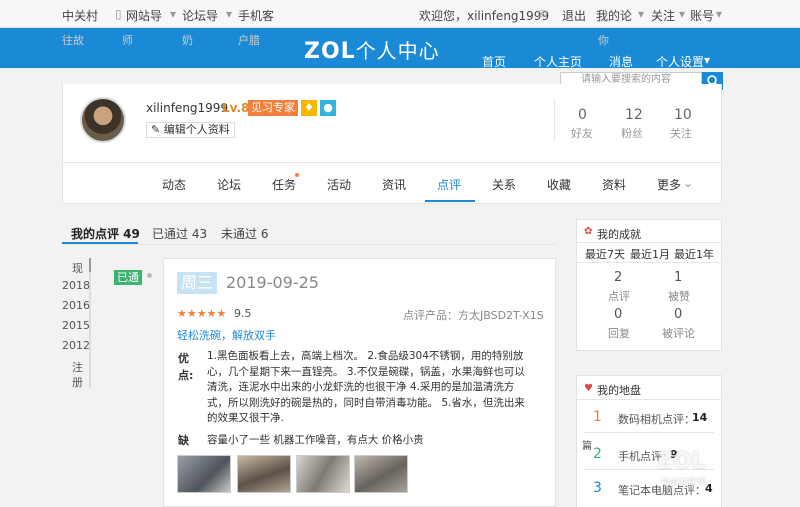 The width and height of the screenshot is (800, 507). What do you see at coordinates (202, 313) in the screenshot?
I see `rating-stars: ★★★★★` at bounding box center [202, 313].